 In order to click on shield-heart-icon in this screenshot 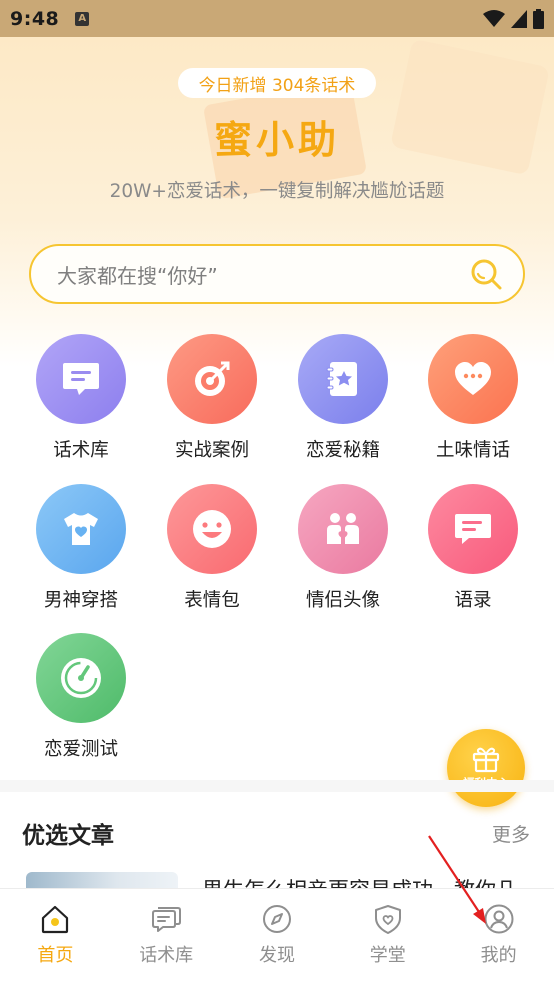, I will do `click(387, 919)`.